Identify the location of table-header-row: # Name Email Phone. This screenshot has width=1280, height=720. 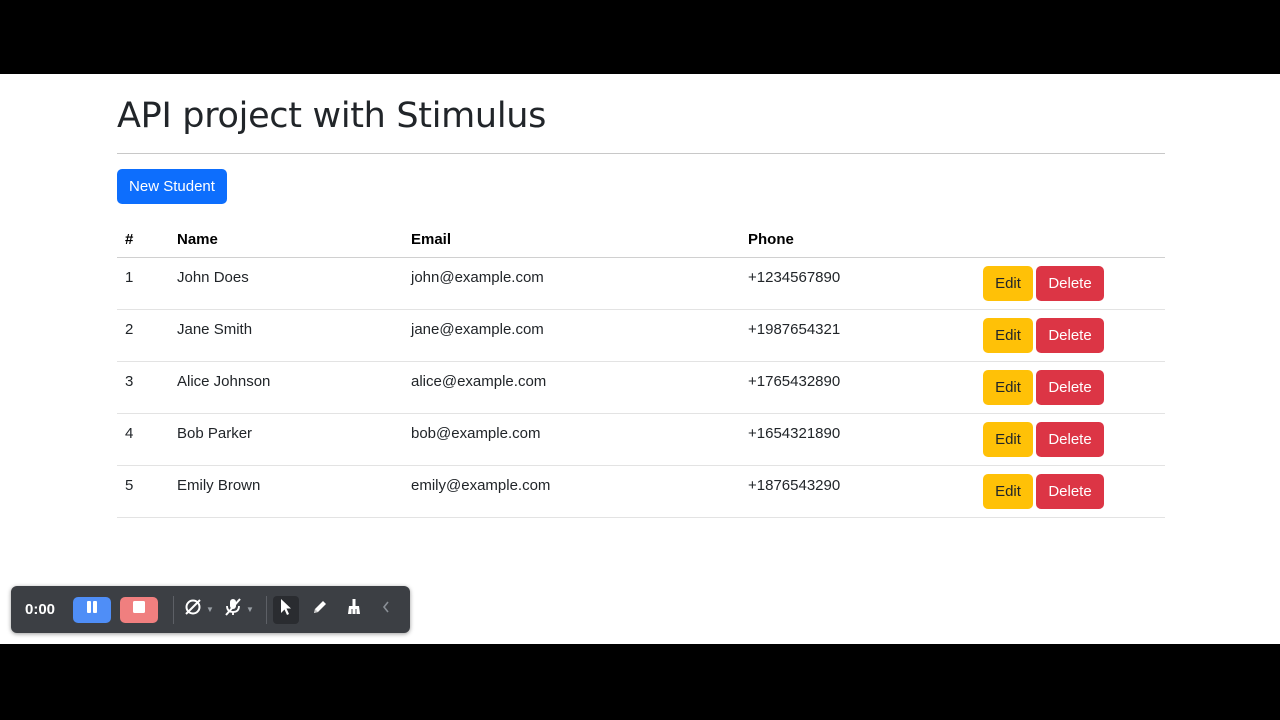
(641, 240).